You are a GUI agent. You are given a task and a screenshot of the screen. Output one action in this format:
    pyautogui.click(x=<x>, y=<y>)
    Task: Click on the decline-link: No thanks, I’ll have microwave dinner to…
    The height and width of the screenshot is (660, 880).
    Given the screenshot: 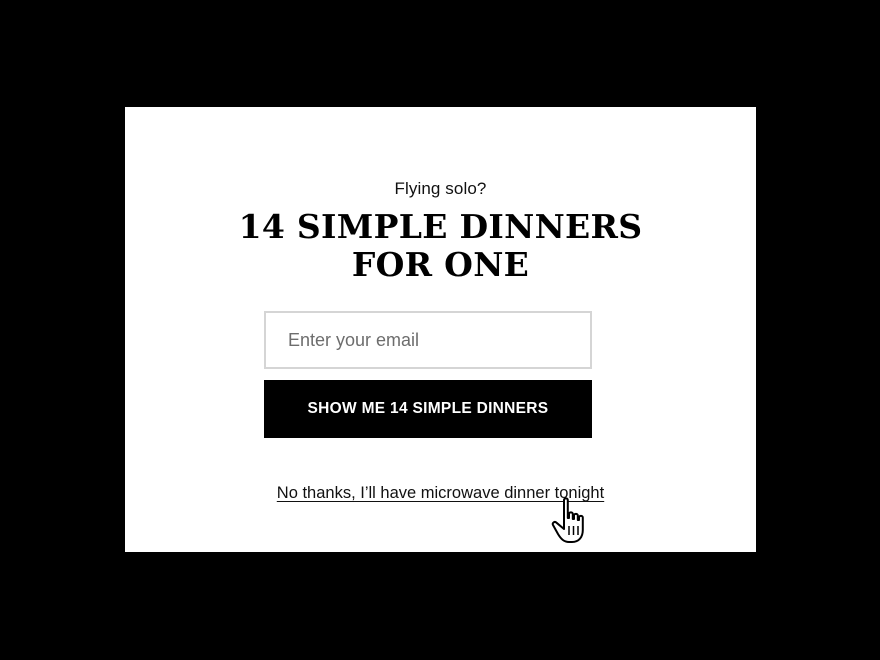 What is the action you would take?
    pyautogui.click(x=440, y=493)
    